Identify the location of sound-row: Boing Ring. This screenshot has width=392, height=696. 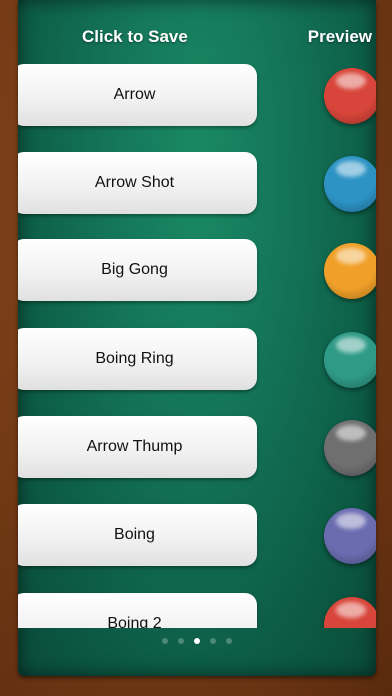
(197, 360).